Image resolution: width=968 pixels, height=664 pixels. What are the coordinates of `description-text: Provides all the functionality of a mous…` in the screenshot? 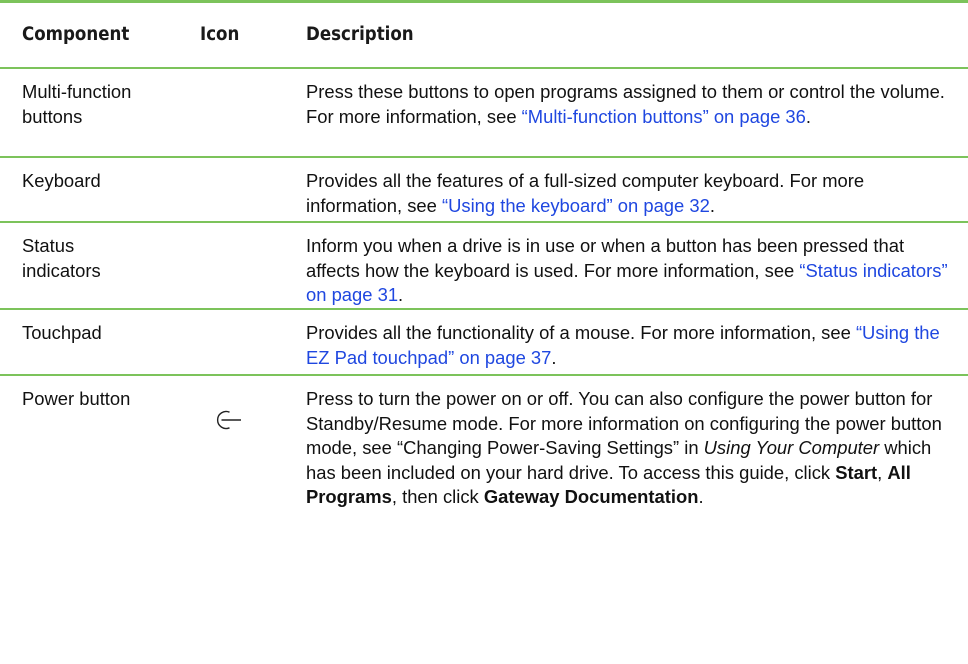 It's located at (581, 332).